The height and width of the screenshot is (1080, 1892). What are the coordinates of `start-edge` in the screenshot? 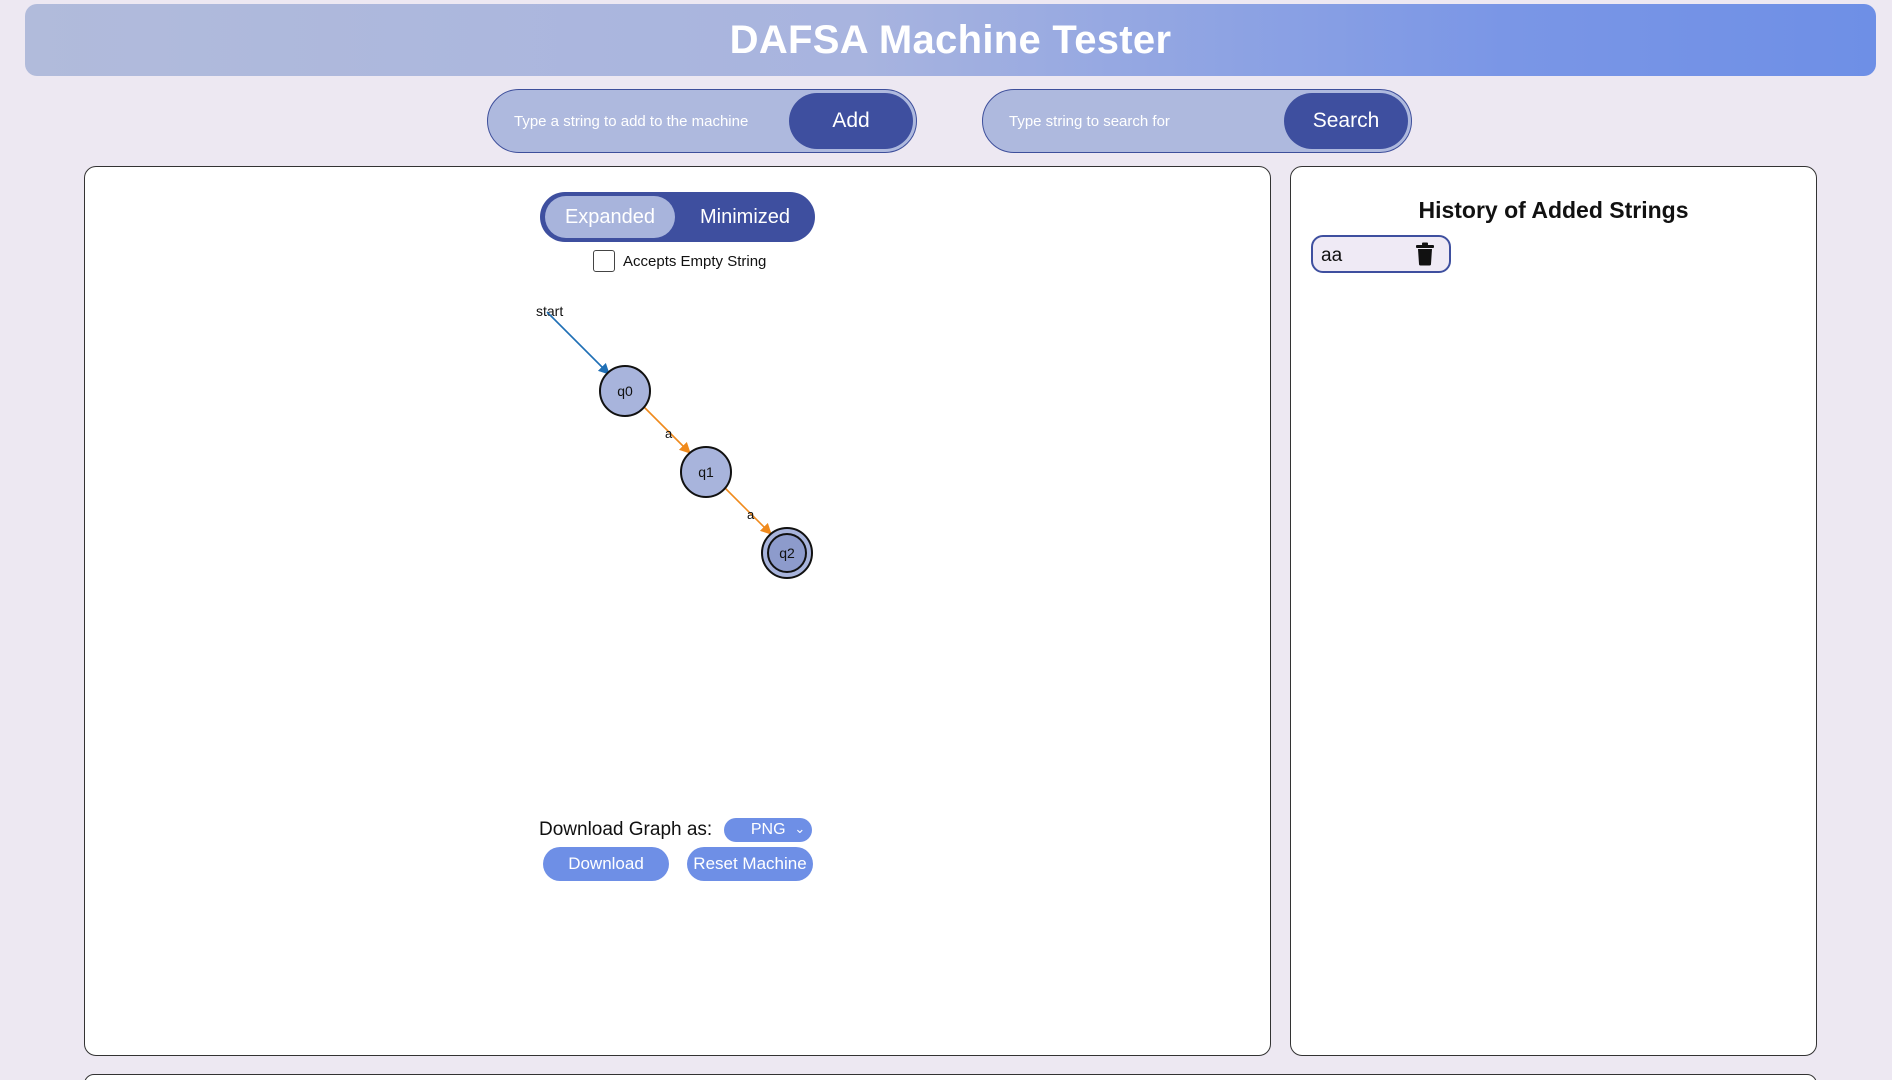 It's located at (578, 343).